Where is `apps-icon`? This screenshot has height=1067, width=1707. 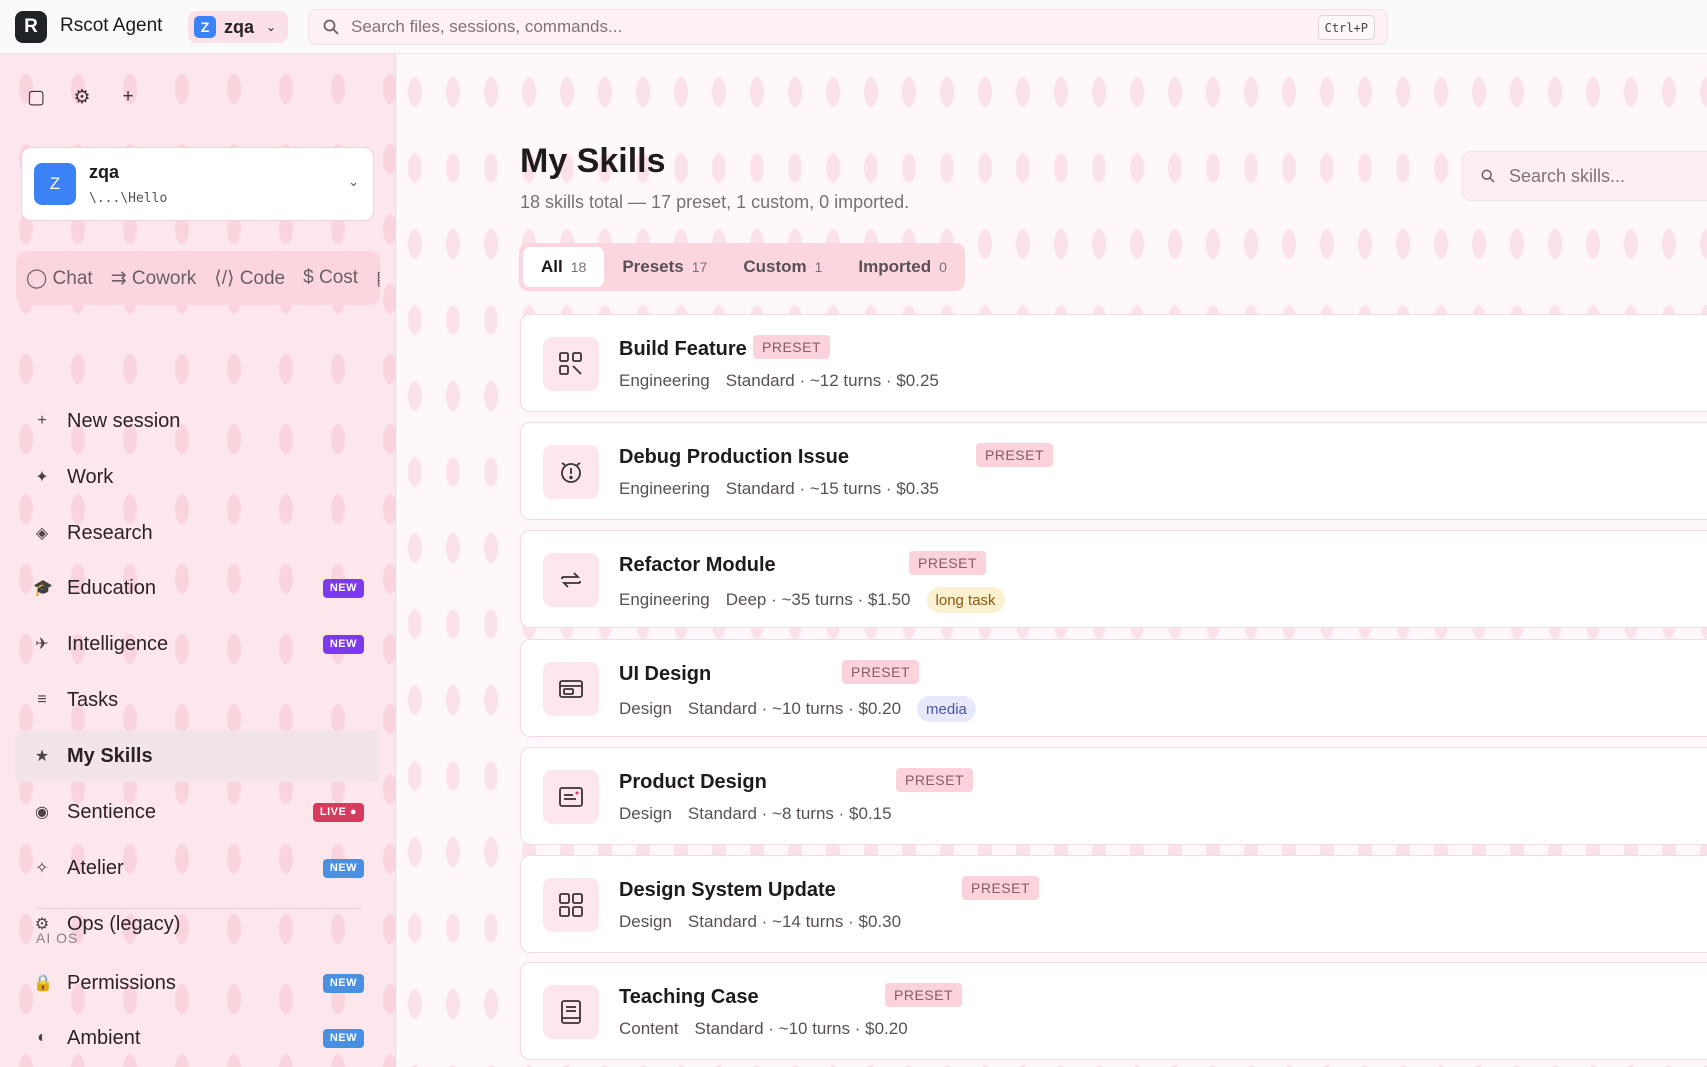 apps-icon is located at coordinates (571, 364).